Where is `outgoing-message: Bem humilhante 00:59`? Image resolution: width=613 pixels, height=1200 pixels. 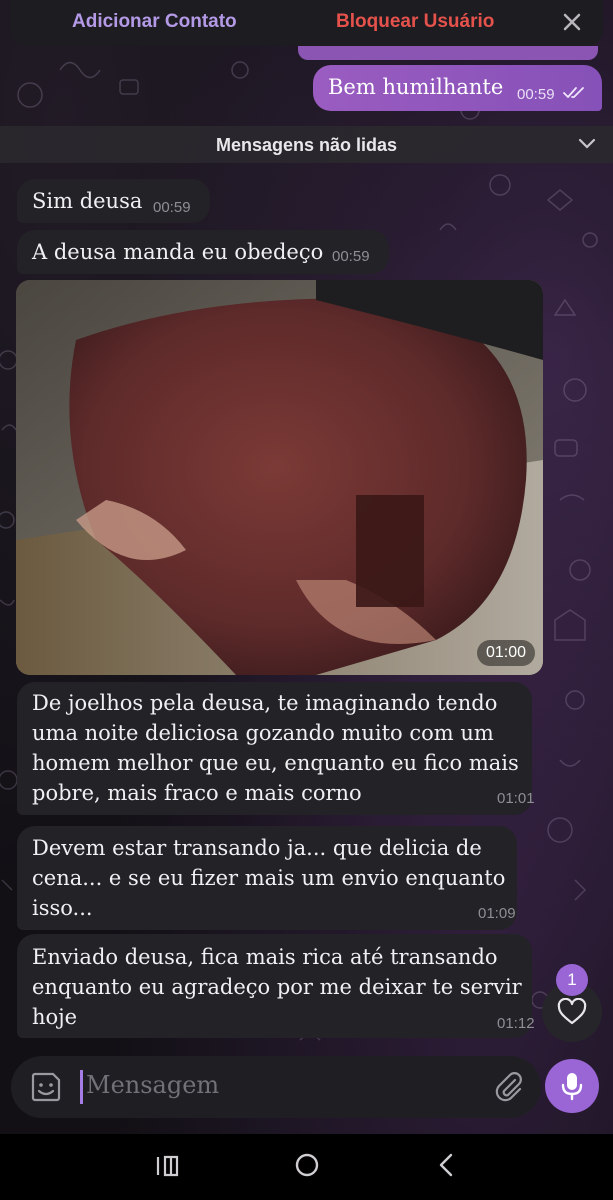 outgoing-message: Bem humilhante 00:59 is located at coordinates (457, 88).